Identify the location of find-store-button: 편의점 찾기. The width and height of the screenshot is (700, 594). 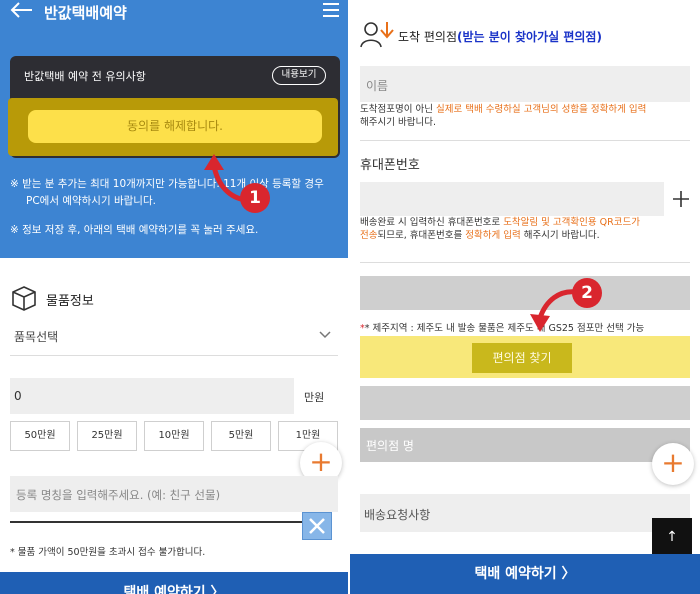
(522, 358).